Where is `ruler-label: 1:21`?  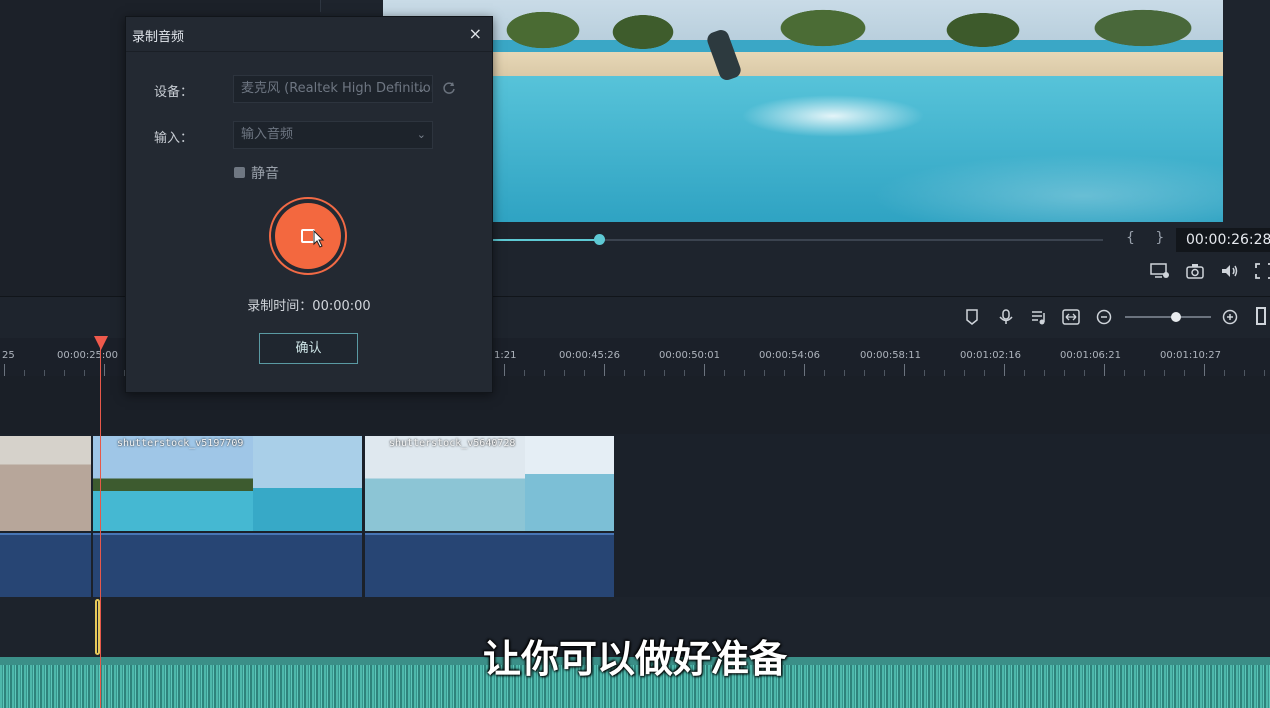 ruler-label: 1:21 is located at coordinates (505, 355).